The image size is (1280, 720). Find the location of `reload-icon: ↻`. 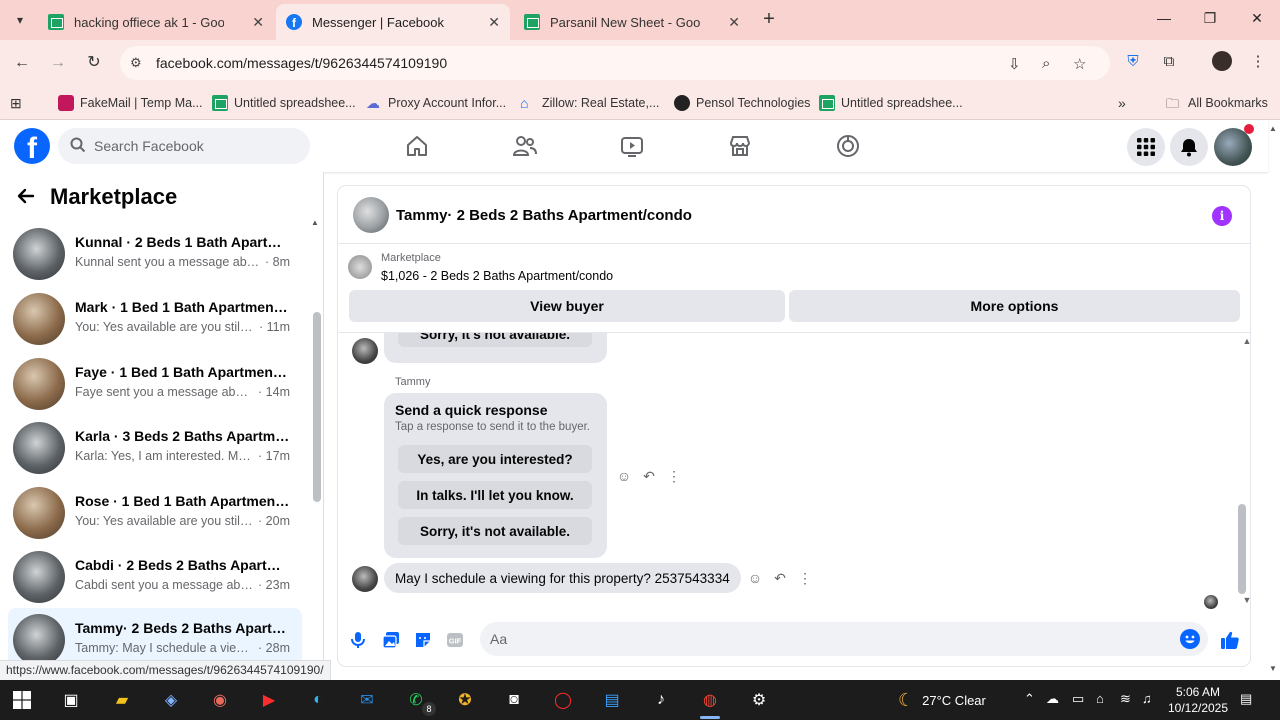

reload-icon: ↻ is located at coordinates (94, 63).